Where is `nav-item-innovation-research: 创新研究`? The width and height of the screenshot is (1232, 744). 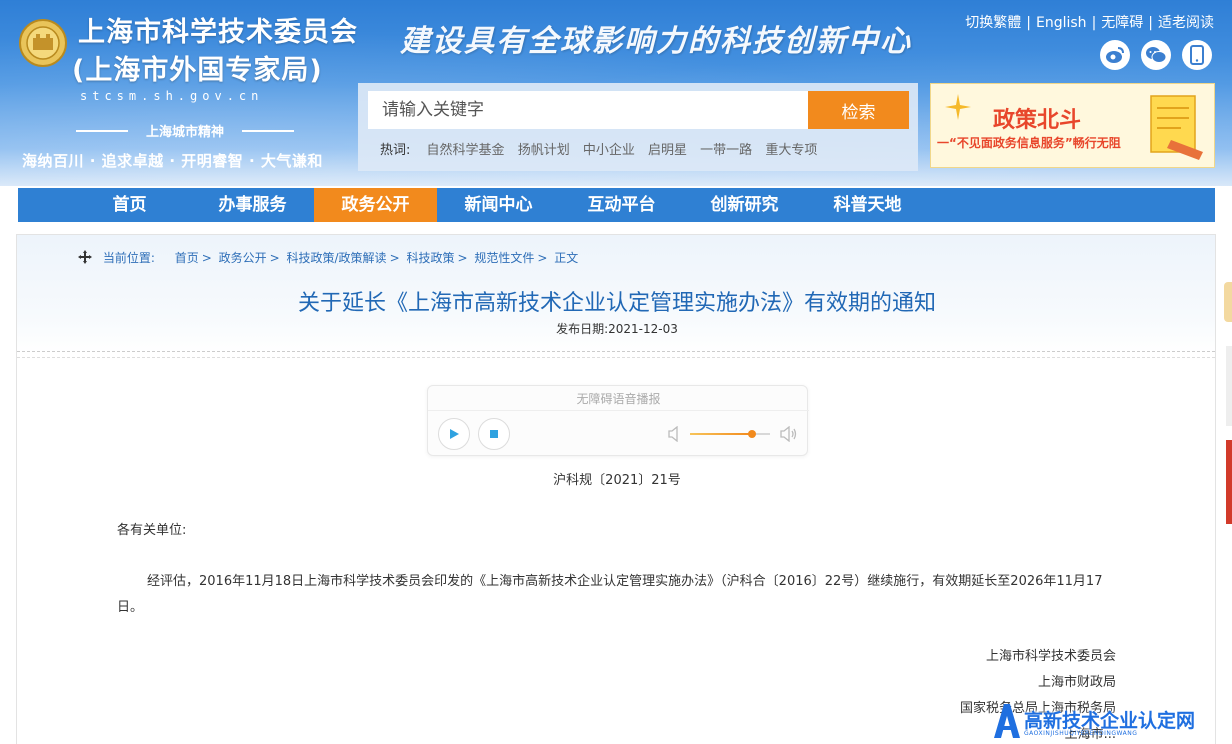 nav-item-innovation-research: 创新研究 is located at coordinates (744, 205).